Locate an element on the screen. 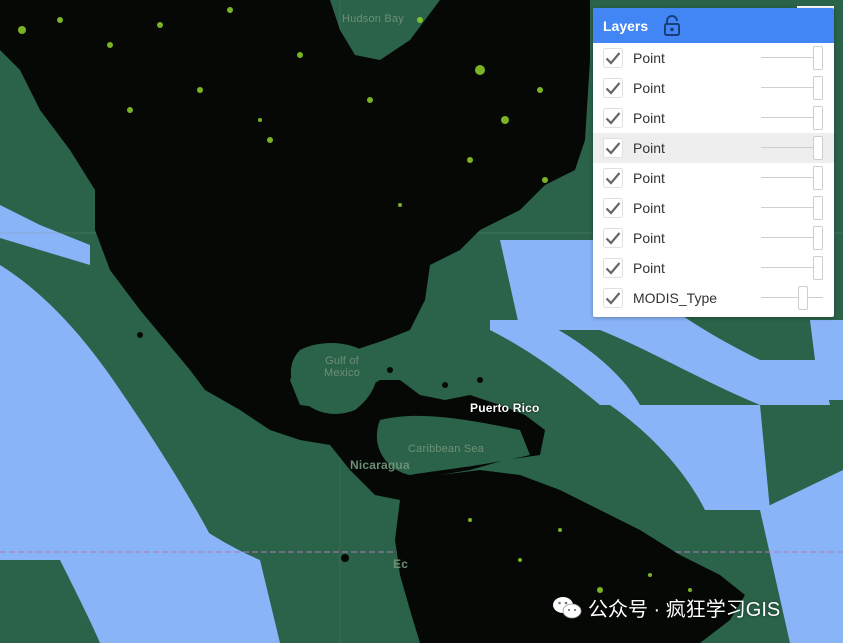  layers-header: Layers is located at coordinates (713, 25).